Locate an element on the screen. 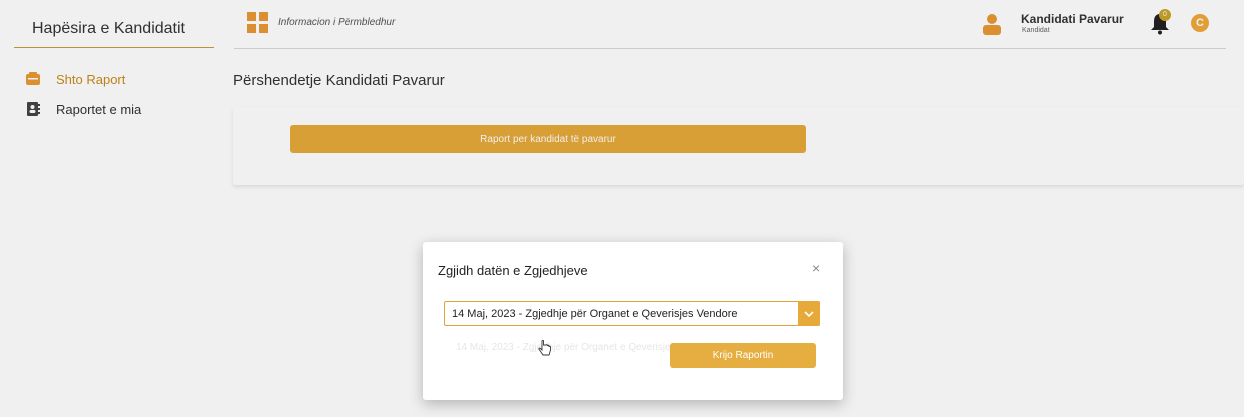  chevron-down-icon is located at coordinates (809, 313).